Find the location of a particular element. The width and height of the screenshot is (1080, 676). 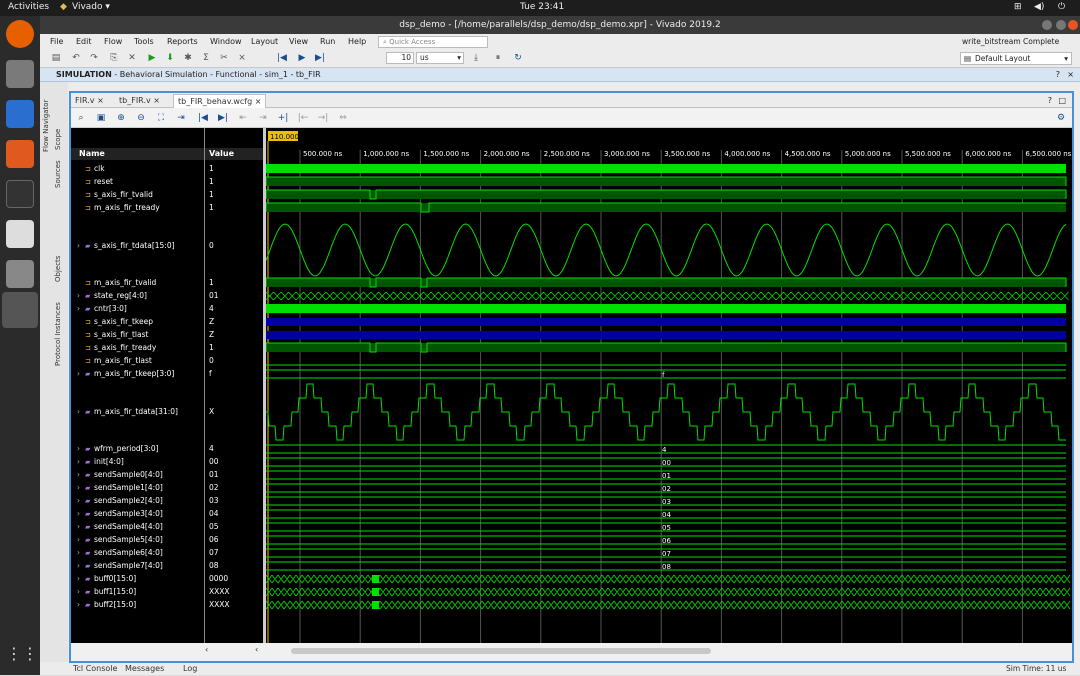

volume-icon: ◀) is located at coordinates (1039, 7).